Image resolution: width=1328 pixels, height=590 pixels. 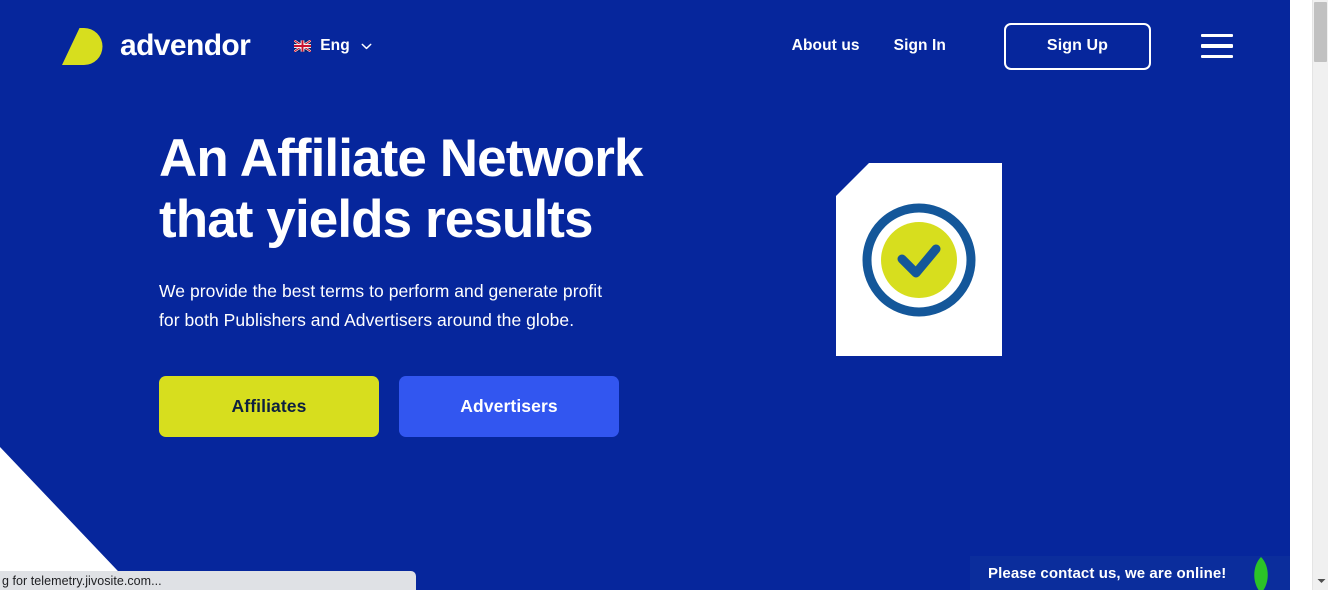 I want to click on jivo-leaf-icon, so click(x=1261, y=573).